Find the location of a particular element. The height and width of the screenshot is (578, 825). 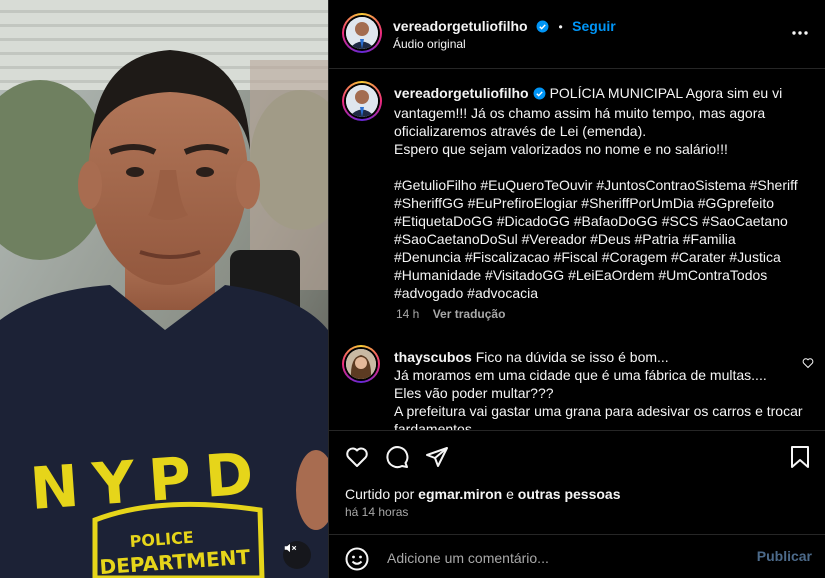

caption-age: 14 h is located at coordinates (408, 314).